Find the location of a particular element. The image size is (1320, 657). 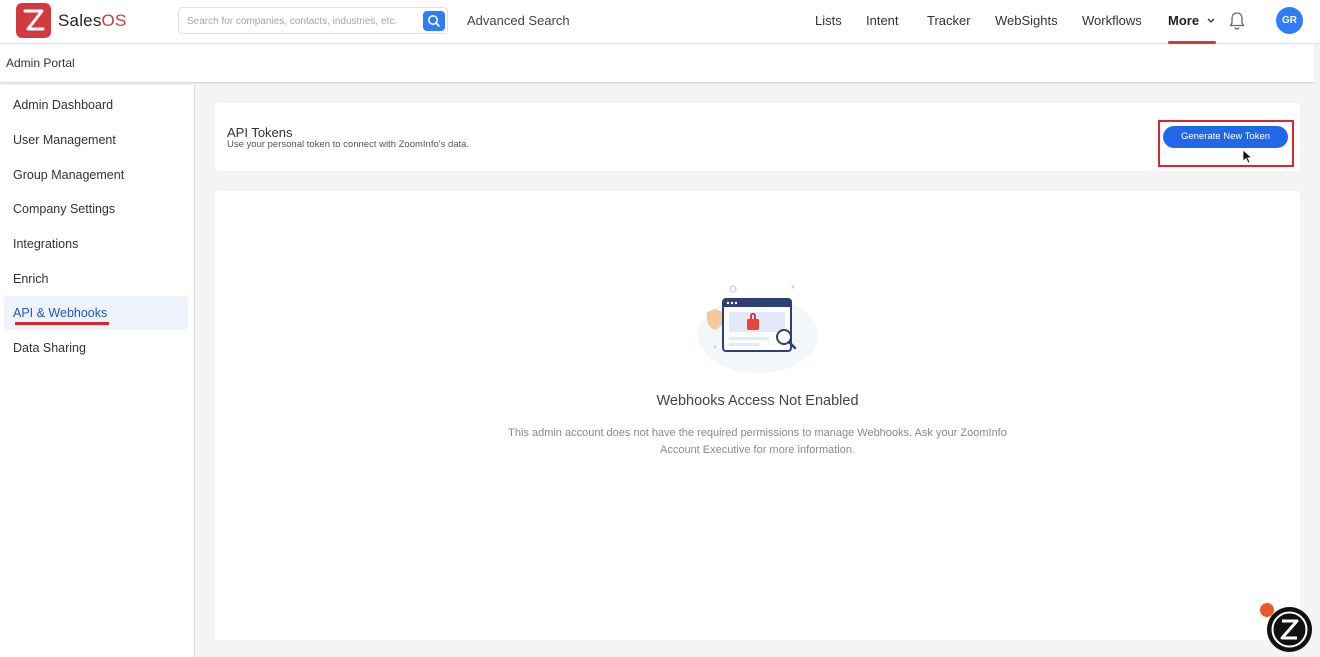

search-button is located at coordinates (434, 21).